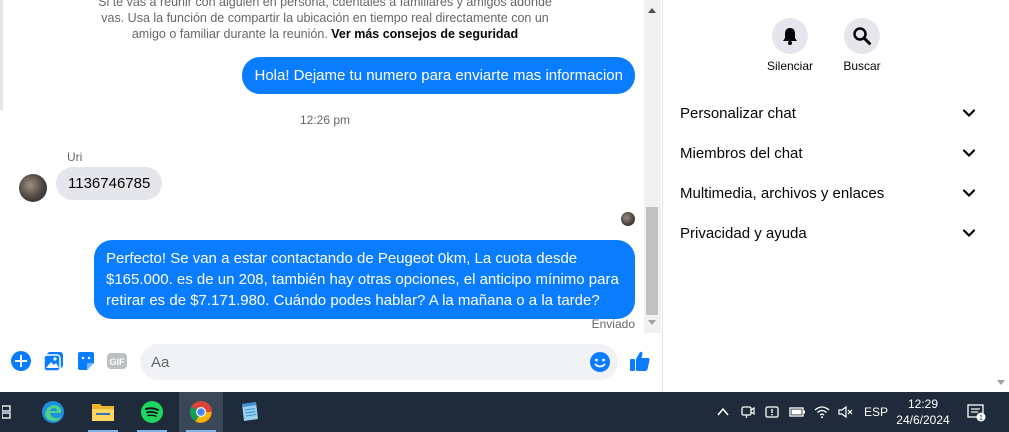 Image resolution: width=1009 pixels, height=432 pixels. I want to click on taskbar-edge, so click(53, 412).